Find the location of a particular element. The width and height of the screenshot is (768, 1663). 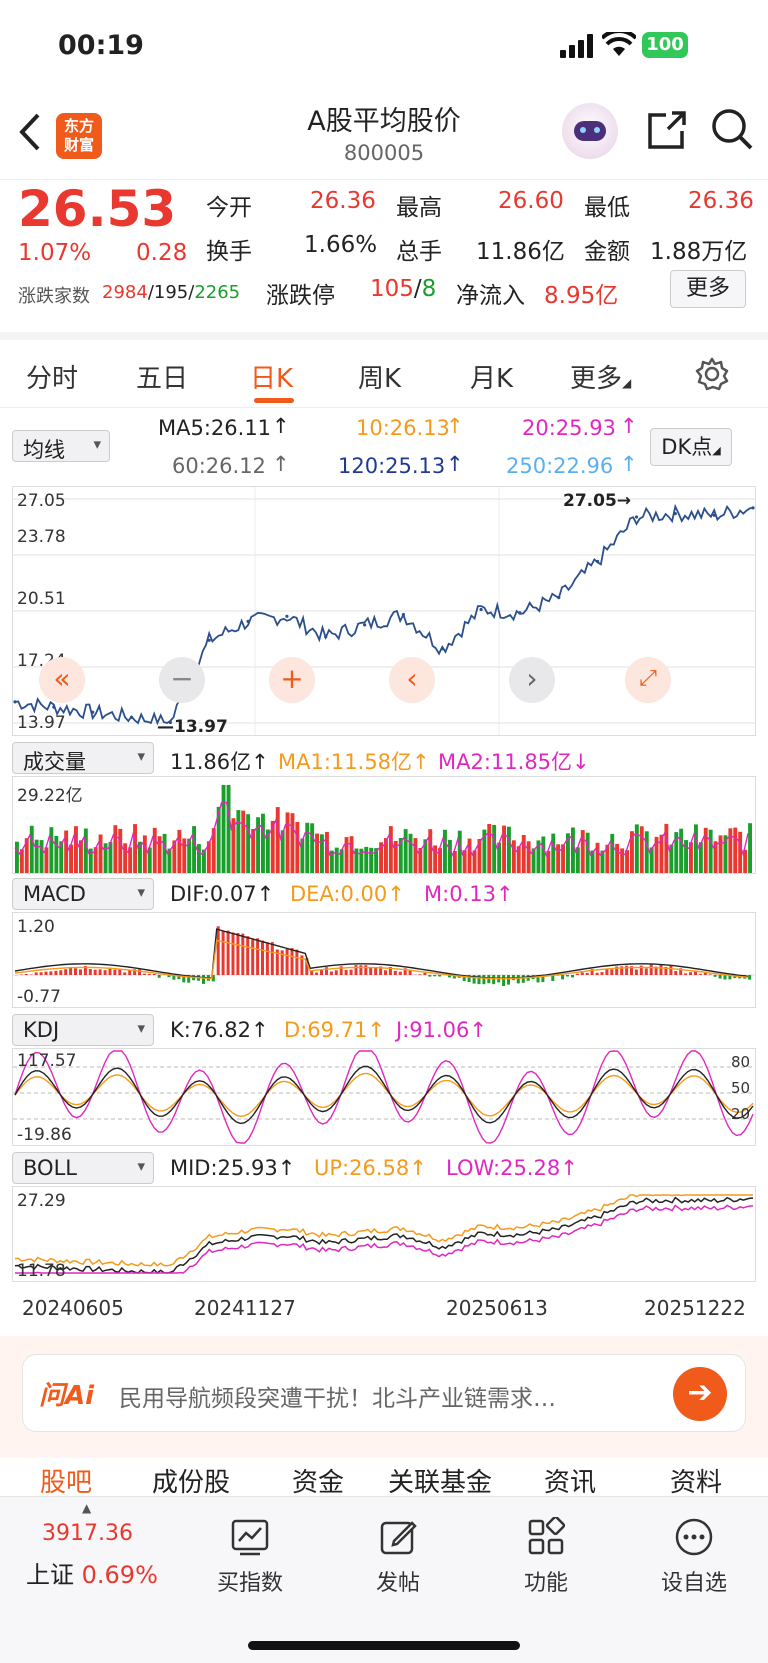

zoom-out-button: − is located at coordinates (182, 680).